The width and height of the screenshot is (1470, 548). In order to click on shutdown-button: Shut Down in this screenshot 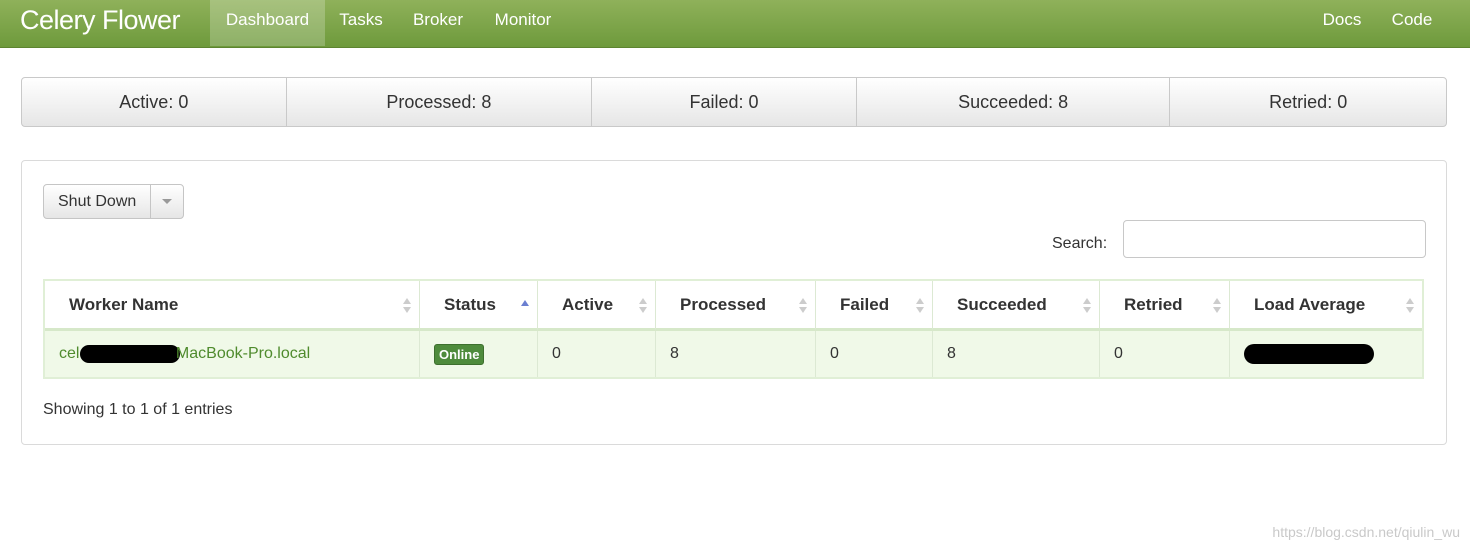, I will do `click(98, 201)`.